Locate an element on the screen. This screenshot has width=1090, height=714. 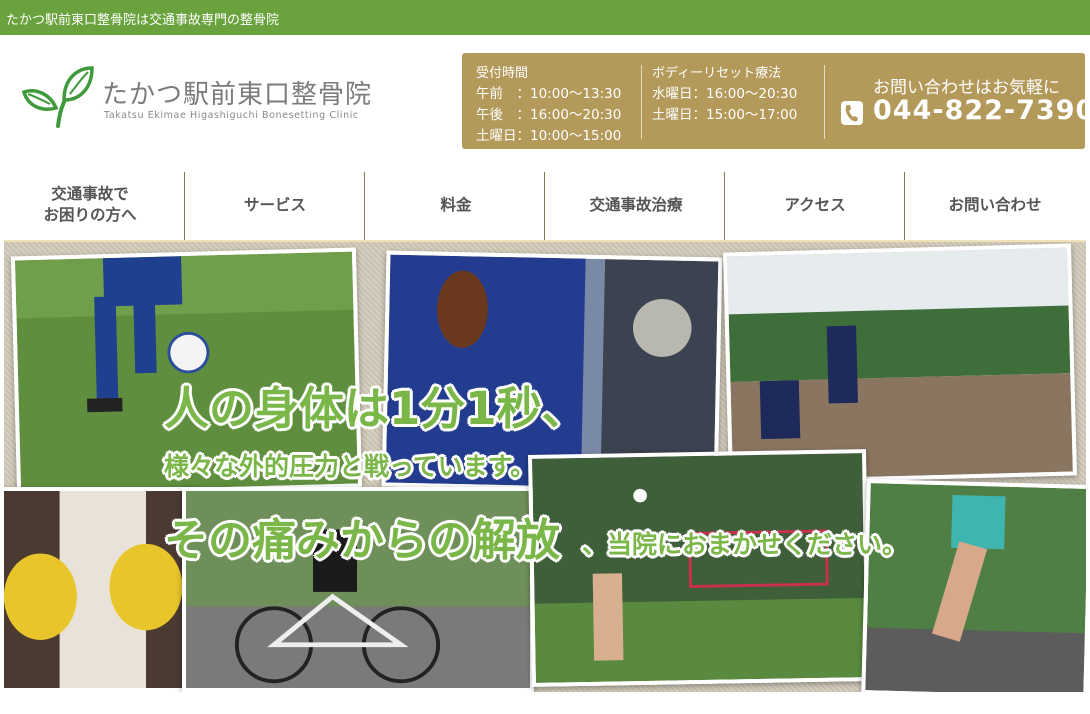
reception-hours-row: 午後 ：16:00〜20:30 is located at coordinates (549, 115).